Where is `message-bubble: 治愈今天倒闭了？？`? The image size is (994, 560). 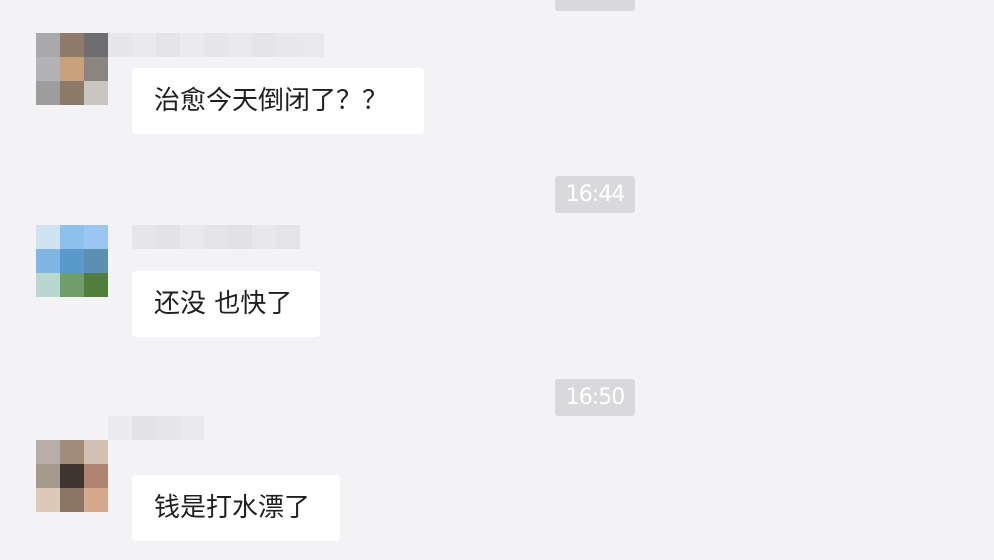 message-bubble: 治愈今天倒闭了？？ is located at coordinates (278, 101).